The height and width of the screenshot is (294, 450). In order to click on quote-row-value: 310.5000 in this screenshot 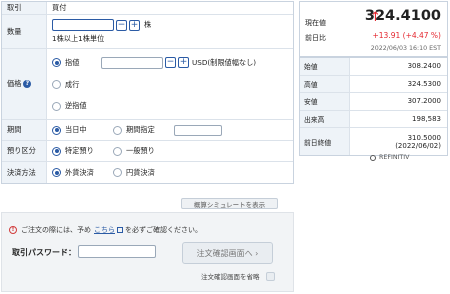, I will do `click(424, 137)`.